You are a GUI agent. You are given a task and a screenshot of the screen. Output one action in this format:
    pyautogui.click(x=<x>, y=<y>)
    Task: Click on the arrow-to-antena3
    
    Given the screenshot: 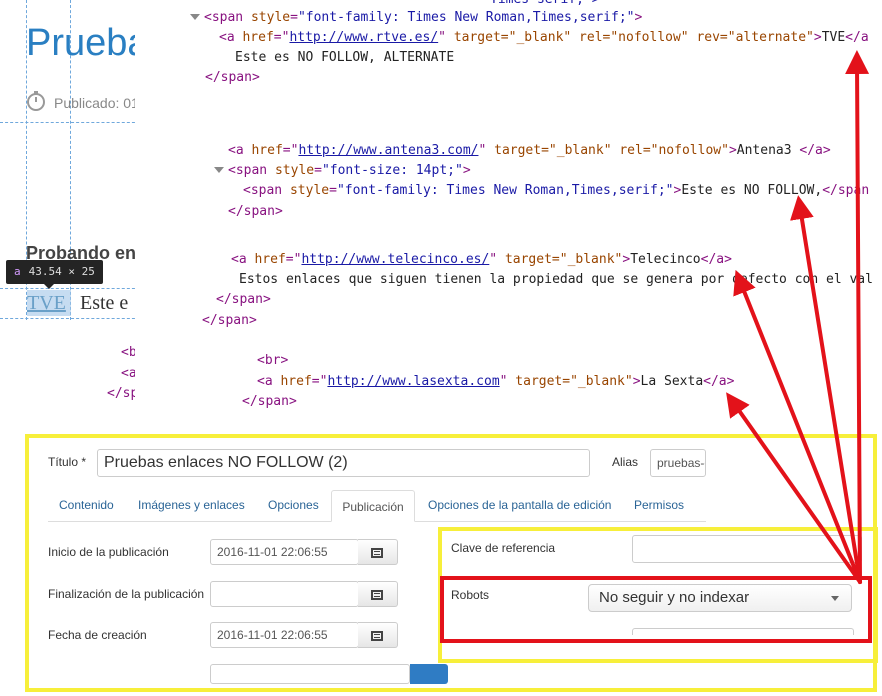 What is the action you would take?
    pyautogui.click(x=826, y=389)
    